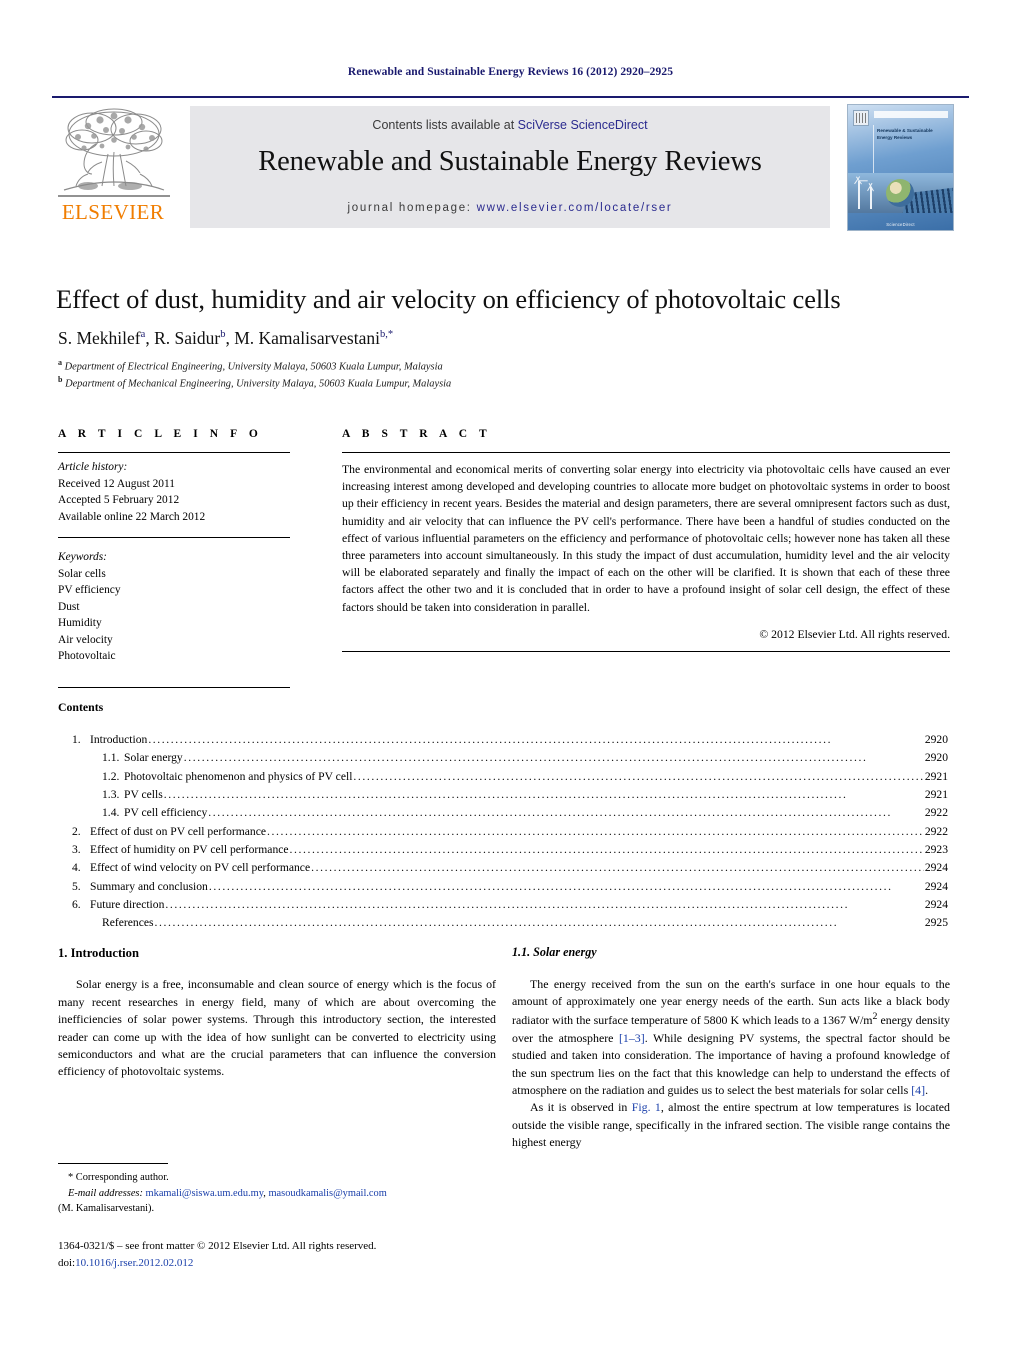  Describe the element at coordinates (417, 434) in the screenshot. I see `abstract-heading: A B S T R A C T` at that location.